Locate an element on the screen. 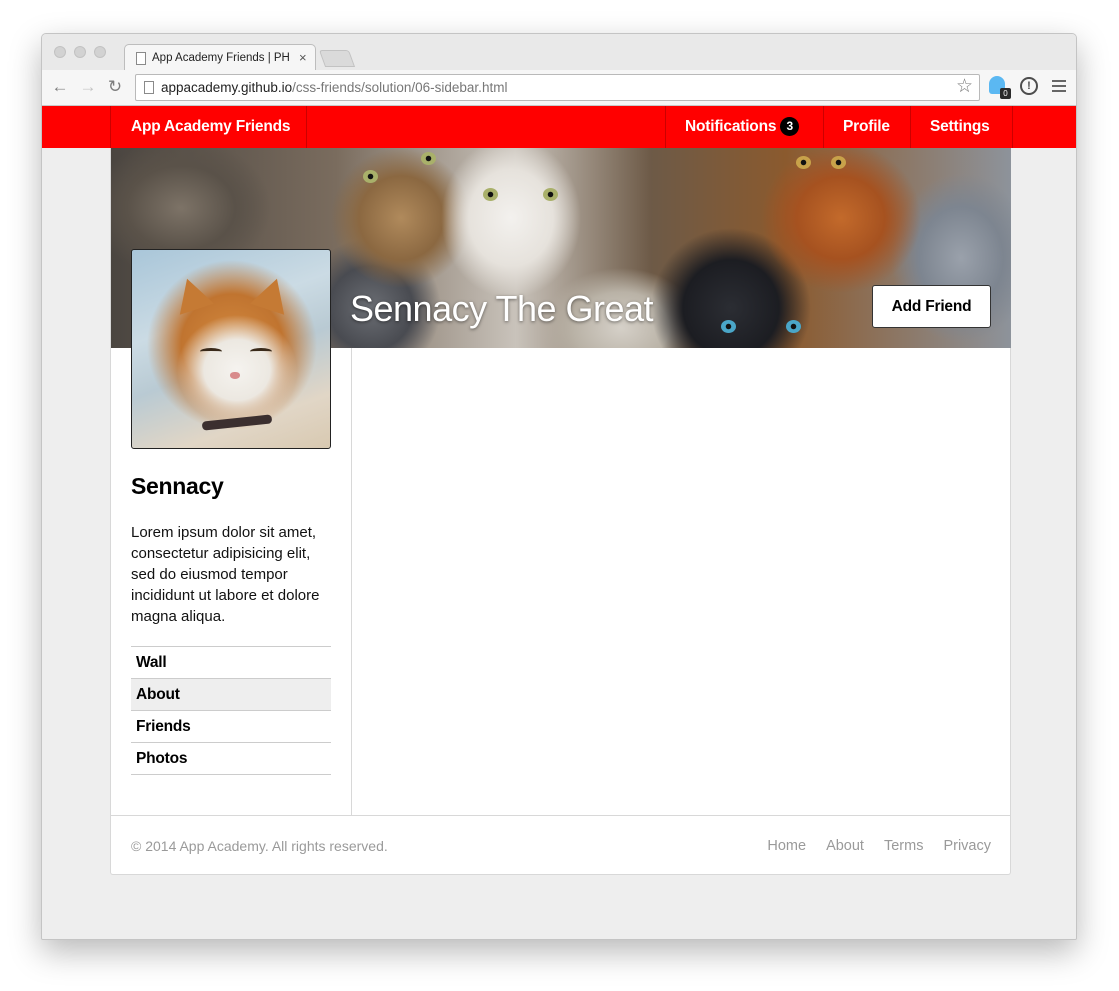 Image resolution: width=1119 pixels, height=991 pixels. info-icon: ! is located at coordinates (1029, 86).